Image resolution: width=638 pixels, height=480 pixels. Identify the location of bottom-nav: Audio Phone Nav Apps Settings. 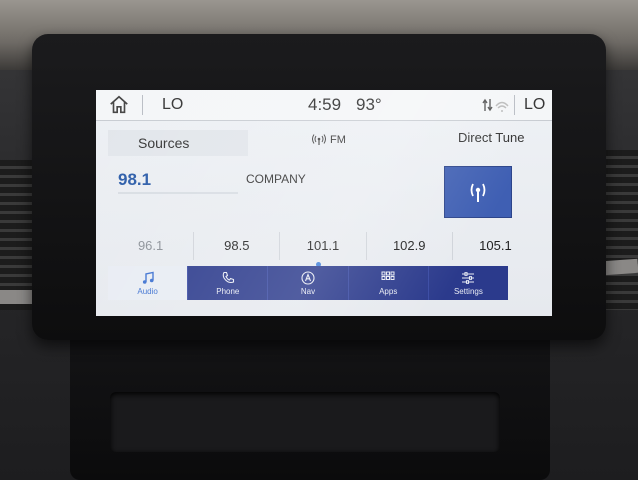
(308, 283).